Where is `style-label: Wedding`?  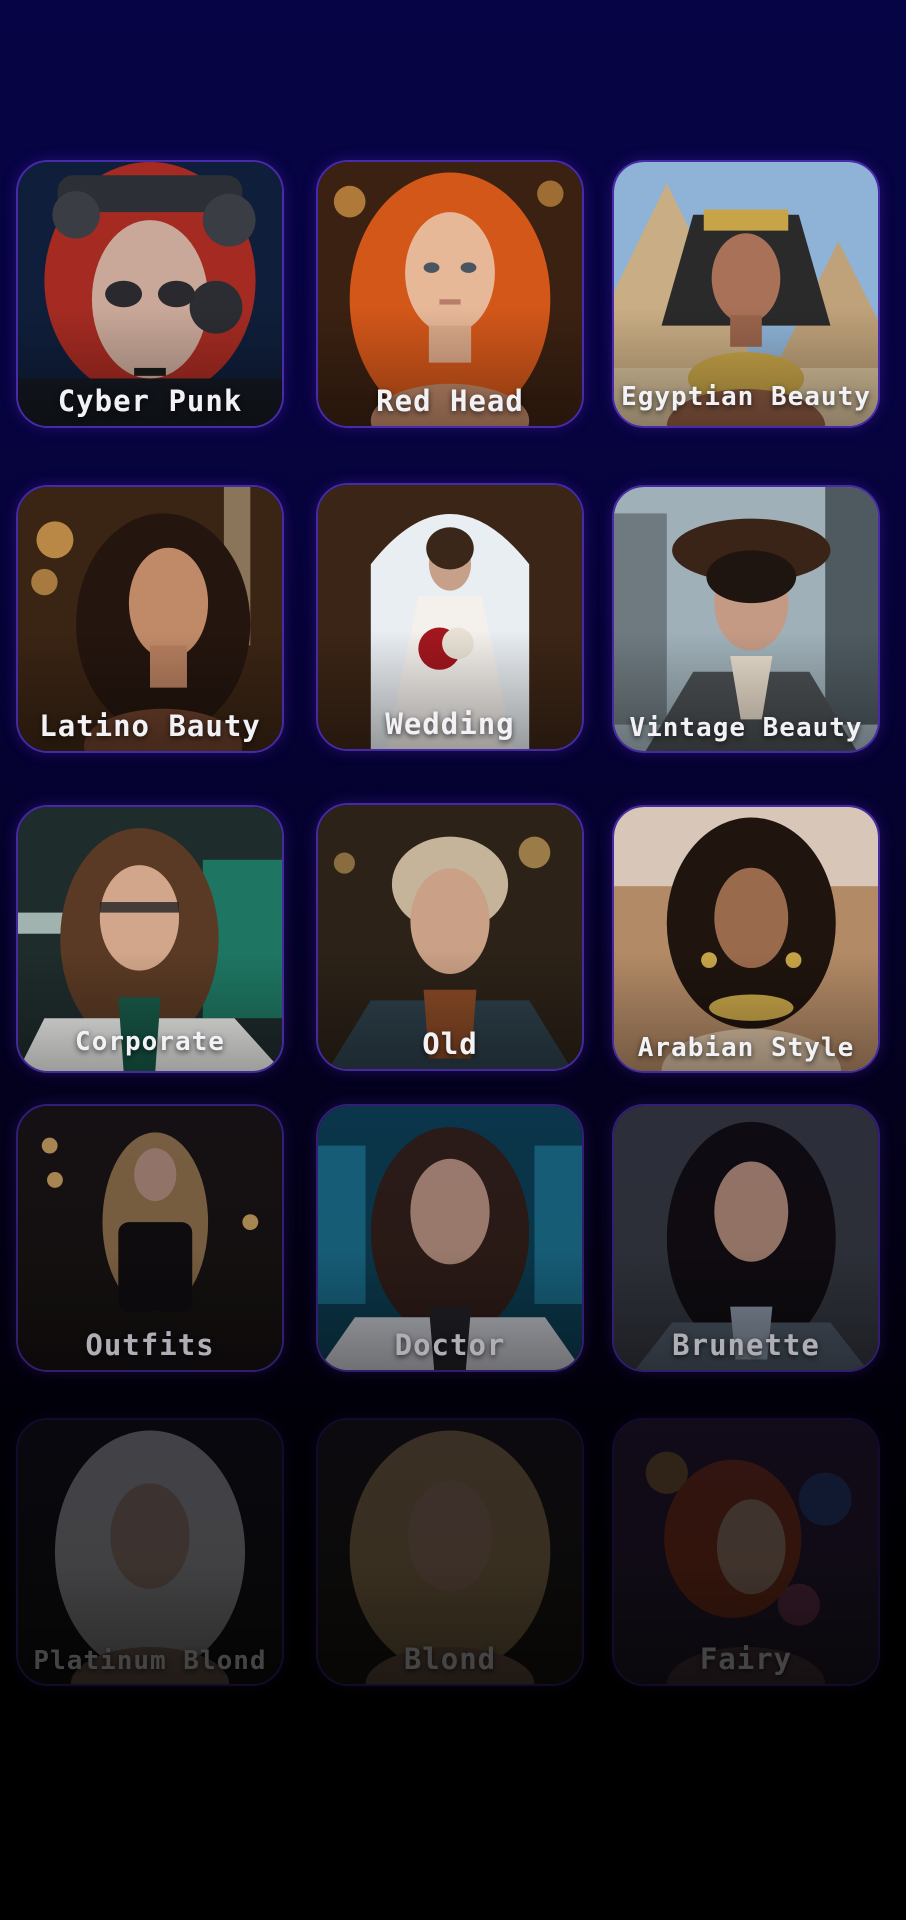
style-label: Wedding is located at coordinates (450, 724).